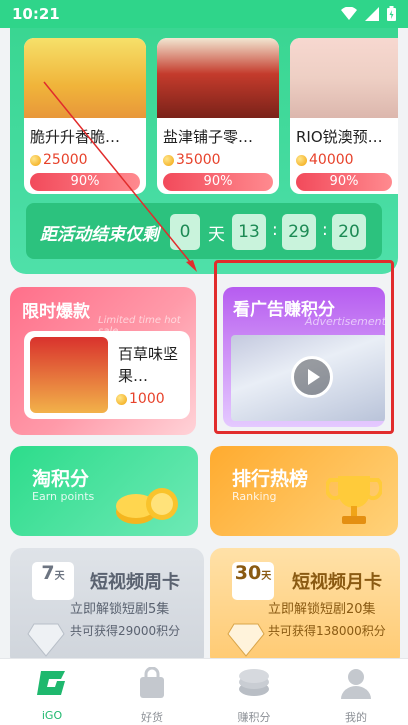  I want to click on wifi-icon, so click(349, 13).